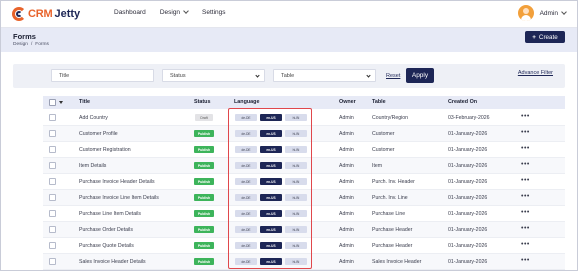 This screenshot has height=271, width=578. Describe the element at coordinates (389, 214) in the screenshot. I see `row-table: Purchase Line` at that location.